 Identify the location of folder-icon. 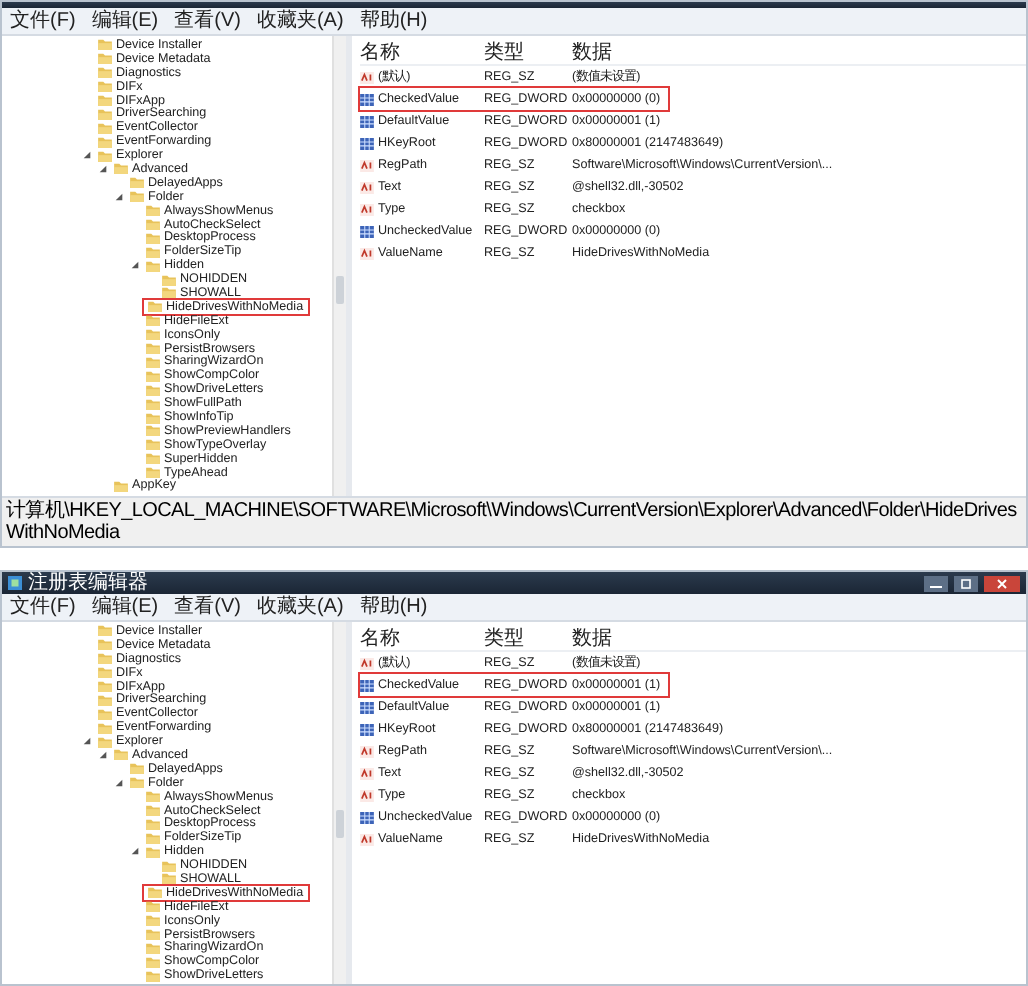
(121, 485).